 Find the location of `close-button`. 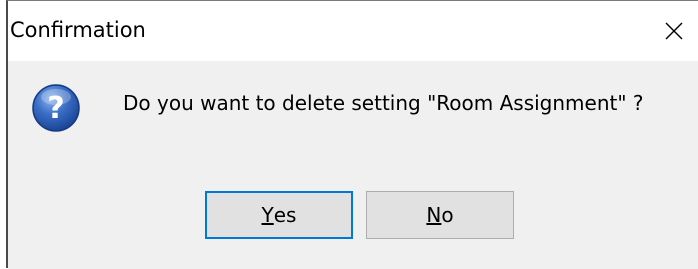

close-button is located at coordinates (674, 31).